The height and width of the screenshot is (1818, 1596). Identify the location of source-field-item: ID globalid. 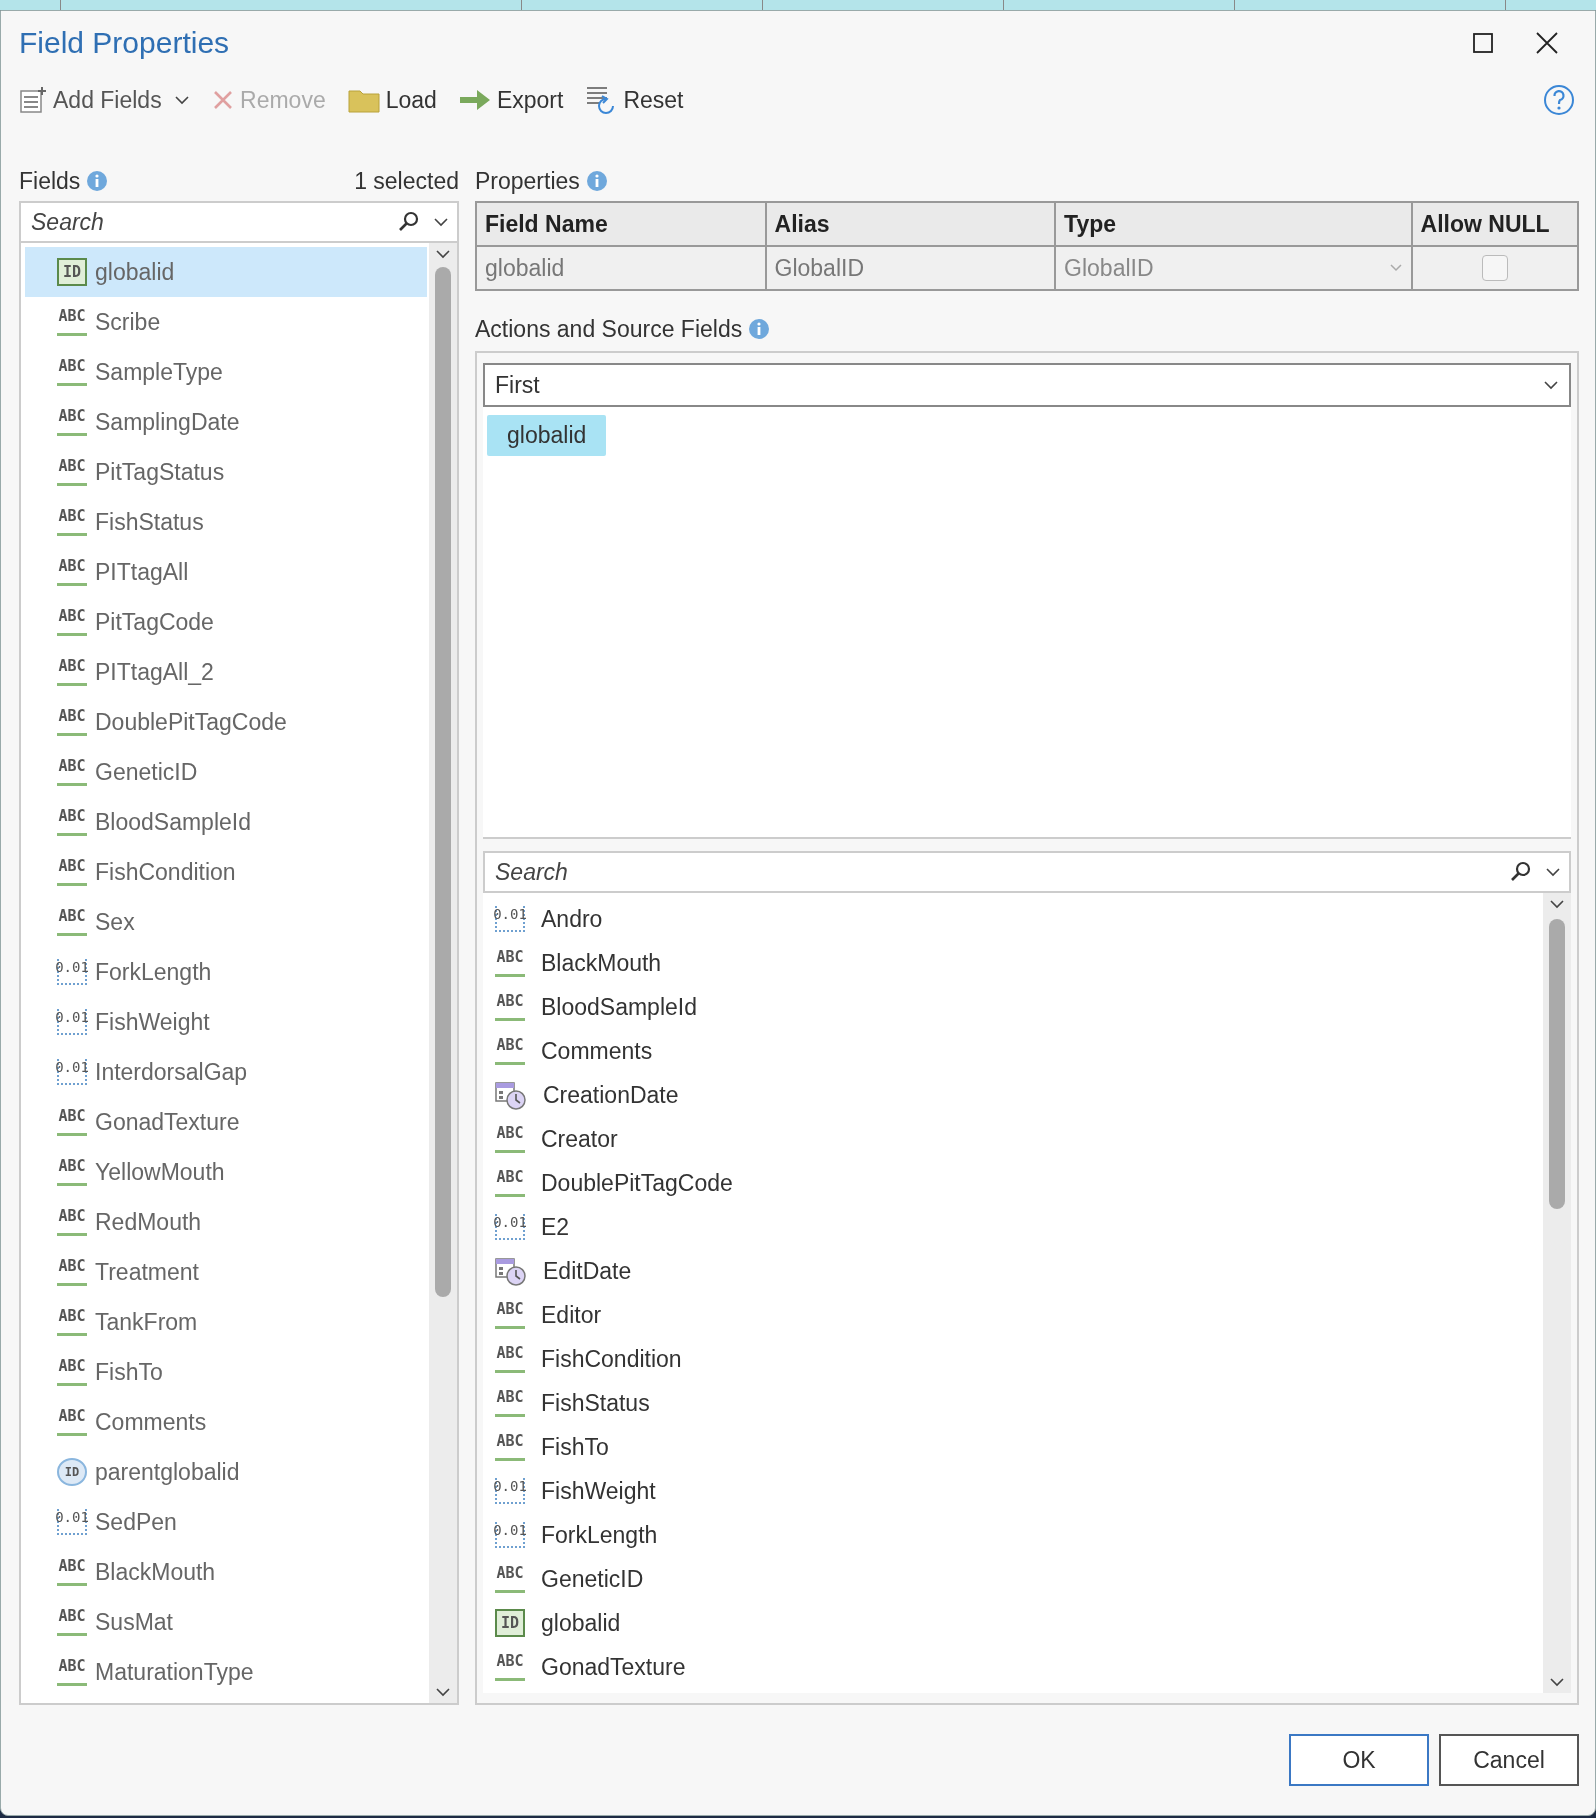
(1014, 1623).